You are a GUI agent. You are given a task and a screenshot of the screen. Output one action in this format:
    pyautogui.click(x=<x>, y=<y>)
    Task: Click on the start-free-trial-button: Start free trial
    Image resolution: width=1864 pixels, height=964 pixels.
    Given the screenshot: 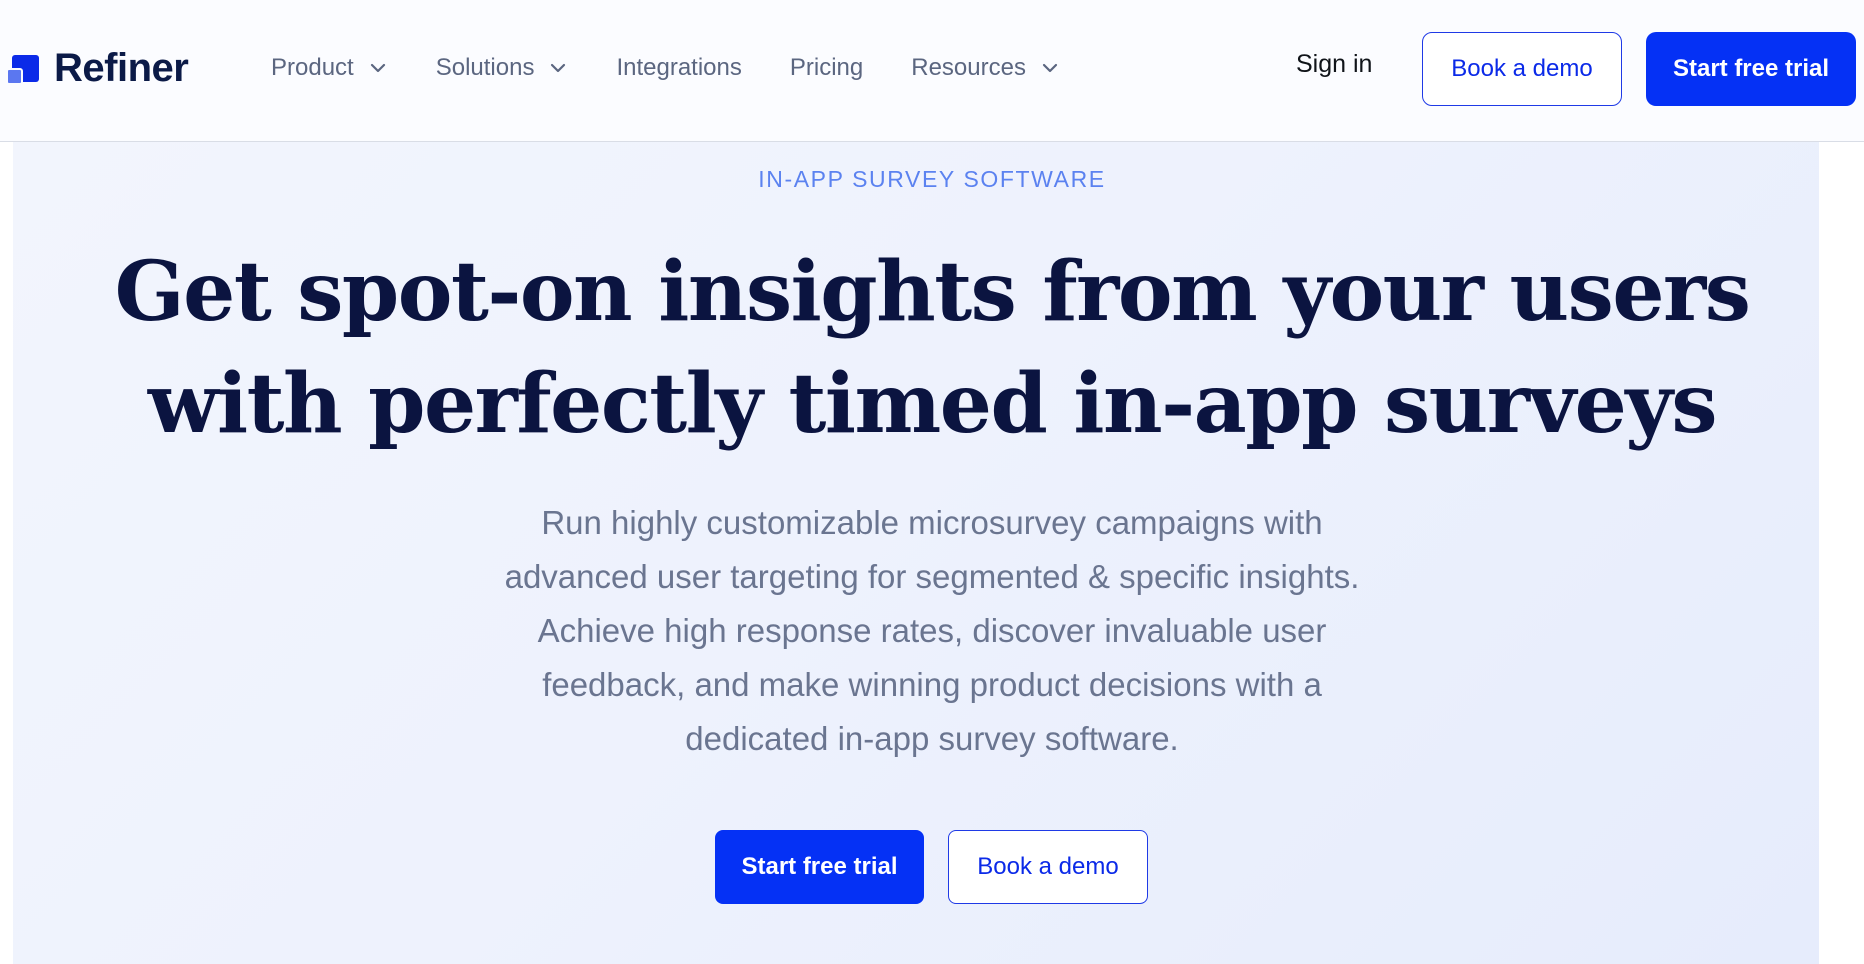 What is the action you would take?
    pyautogui.click(x=1751, y=69)
    